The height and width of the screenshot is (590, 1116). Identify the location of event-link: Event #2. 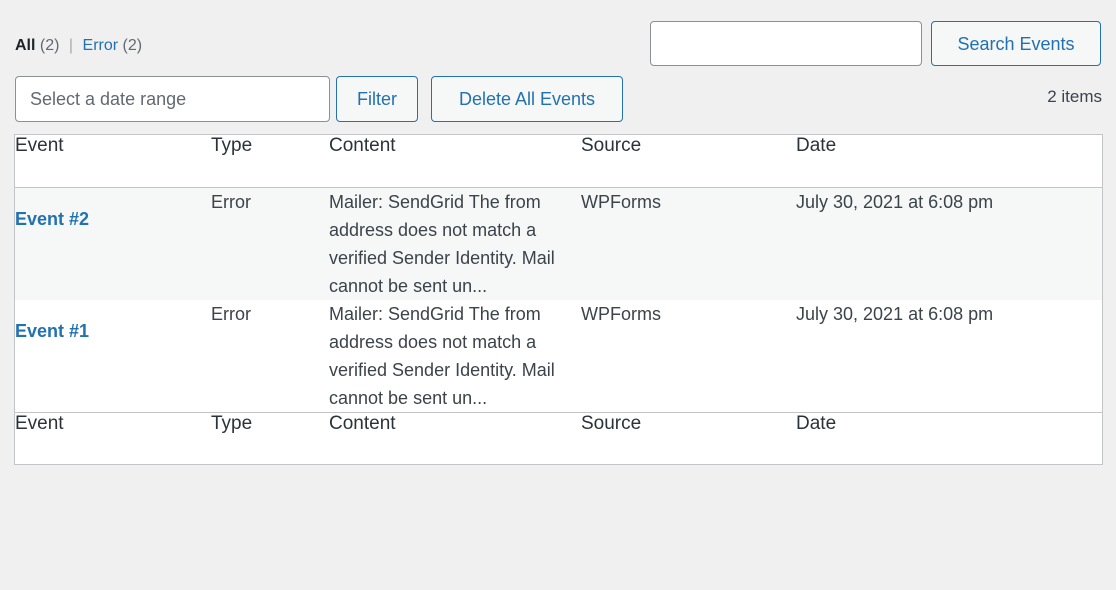
(52, 219).